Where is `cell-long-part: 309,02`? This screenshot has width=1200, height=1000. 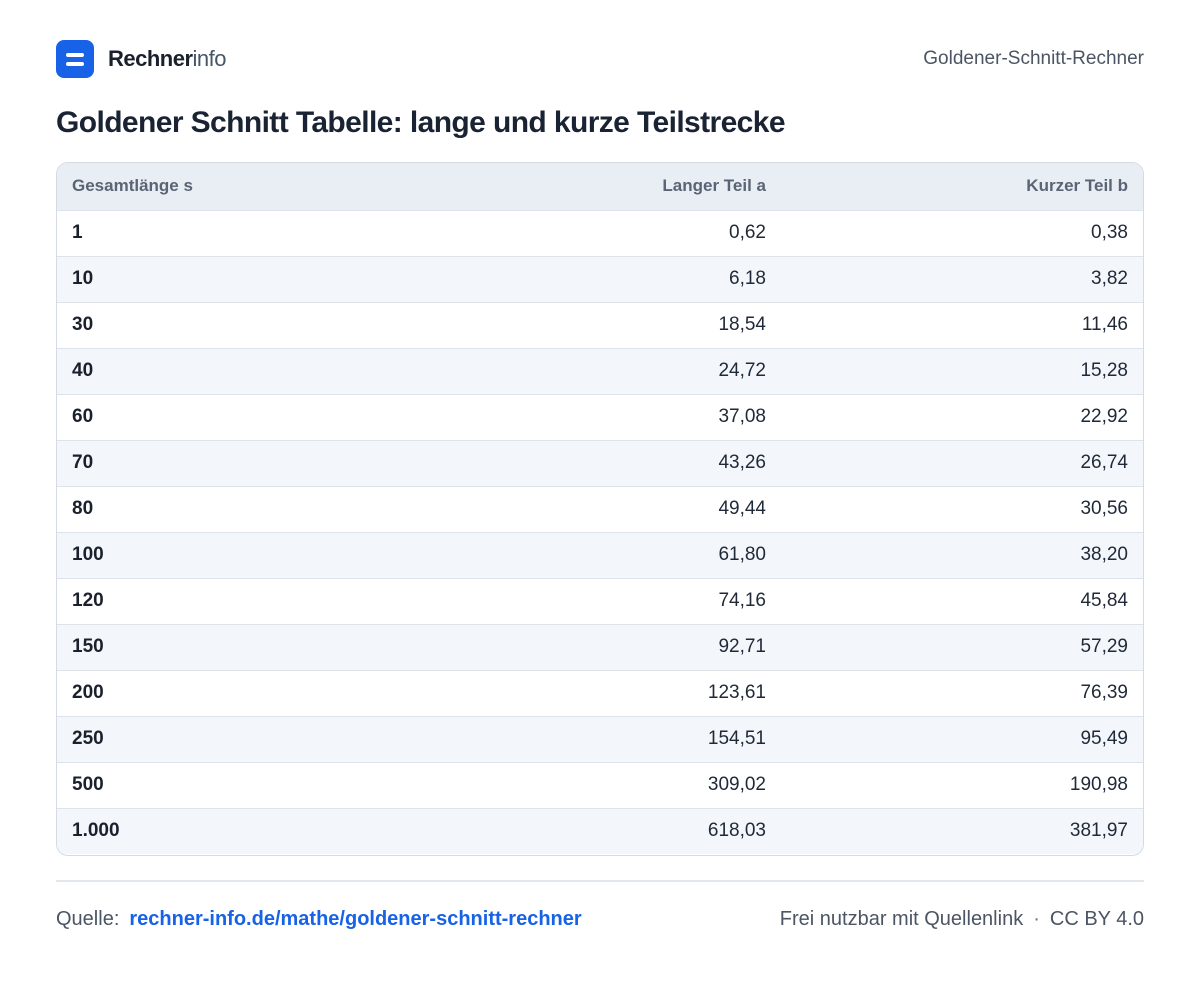 cell-long-part: 309,02 is located at coordinates (736, 784).